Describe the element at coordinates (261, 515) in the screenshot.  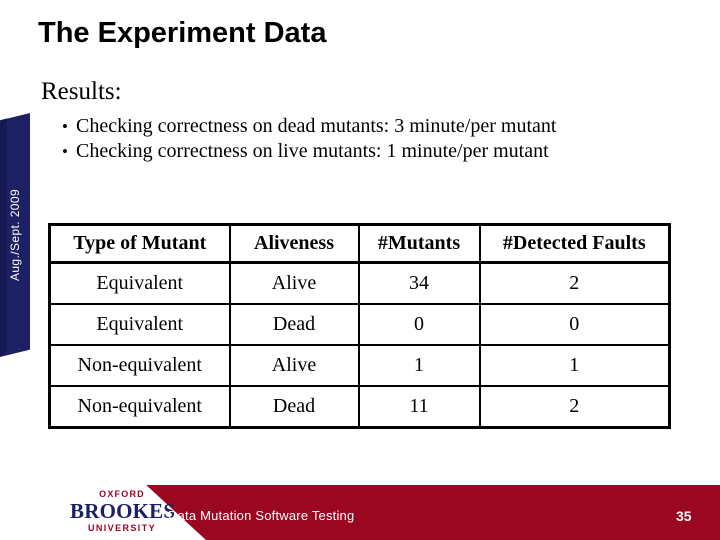
I see `footer-title: Data Mutation Software Testing` at that location.